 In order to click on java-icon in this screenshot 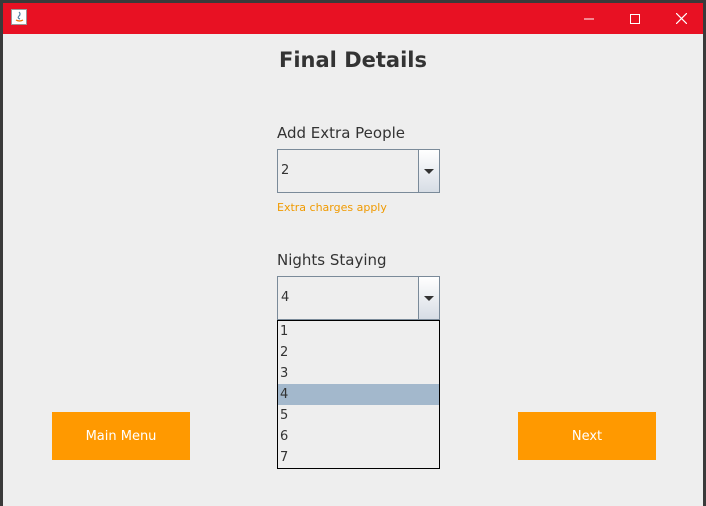, I will do `click(19, 17)`.